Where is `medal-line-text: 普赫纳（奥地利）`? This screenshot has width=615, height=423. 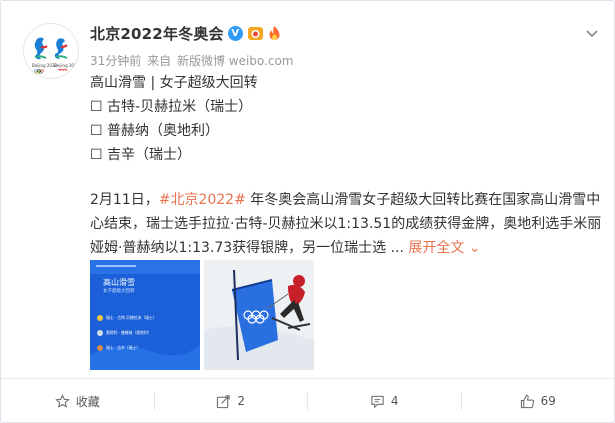
medal-line-text: 普赫纳（奥地利） is located at coordinates (163, 131).